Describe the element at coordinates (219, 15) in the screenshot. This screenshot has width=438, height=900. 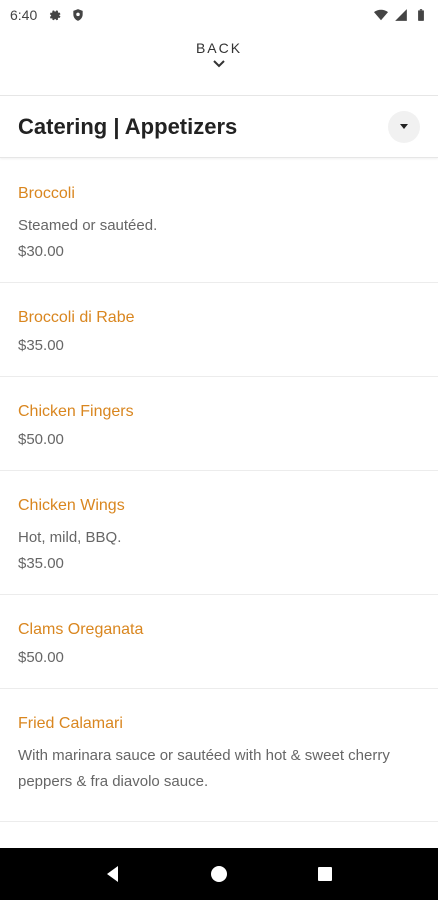
I see `status-bar: 6:40` at that location.